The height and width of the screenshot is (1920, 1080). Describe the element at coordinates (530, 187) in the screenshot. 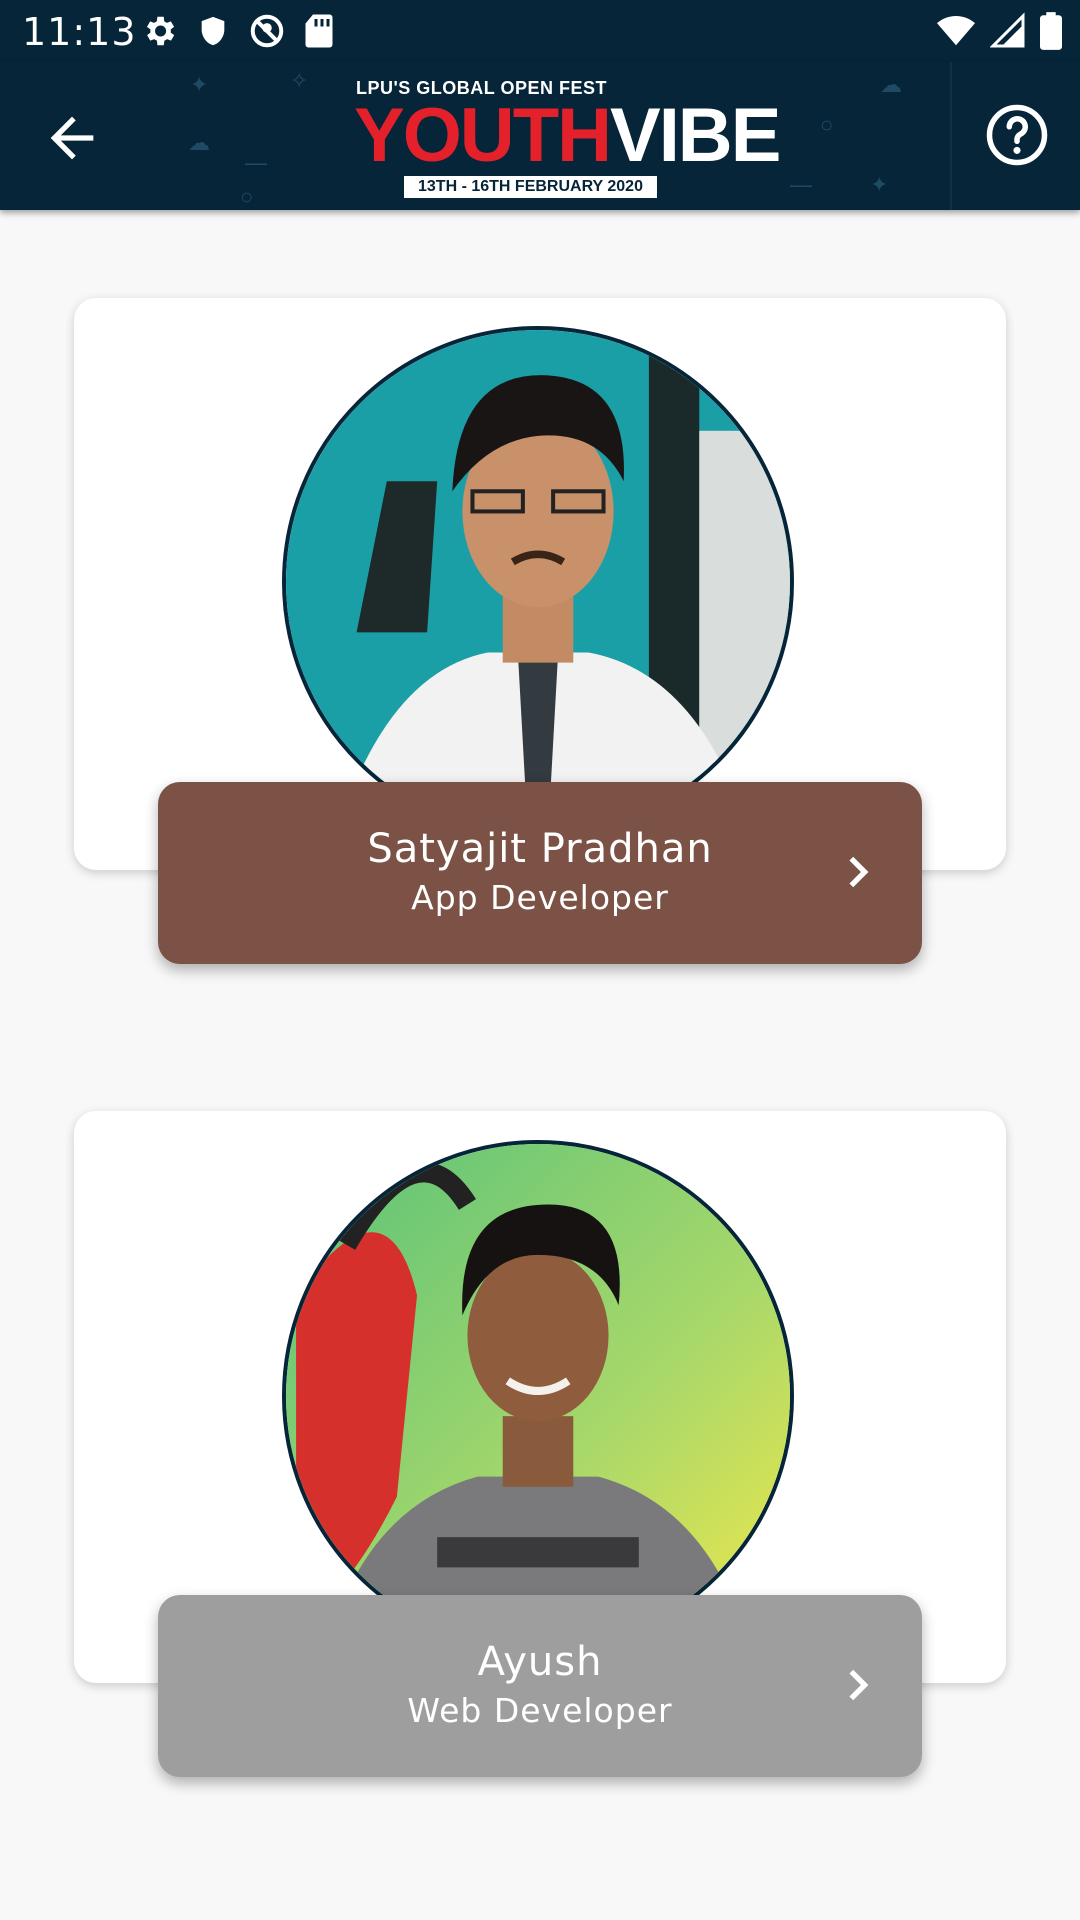

I see `logo-dates: 13TH - 16TH FEBRUARY 2020` at that location.